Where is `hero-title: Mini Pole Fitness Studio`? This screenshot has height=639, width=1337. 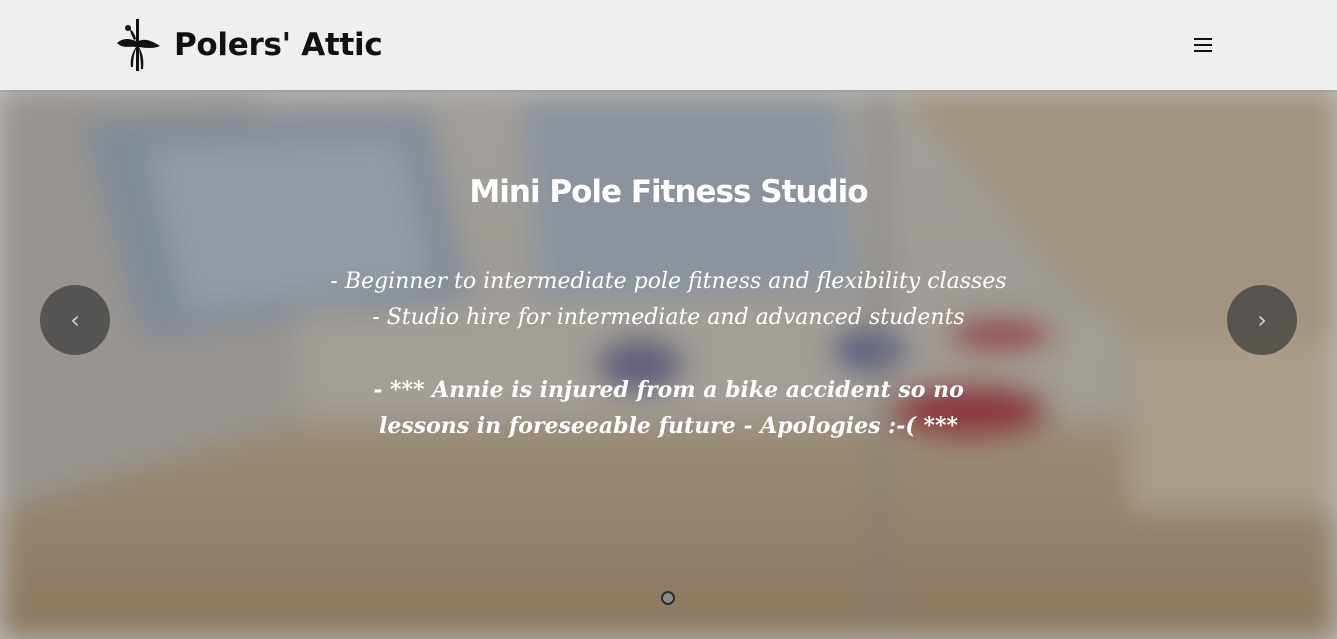
hero-title: Mini Pole Fitness Studio is located at coordinates (668, 192).